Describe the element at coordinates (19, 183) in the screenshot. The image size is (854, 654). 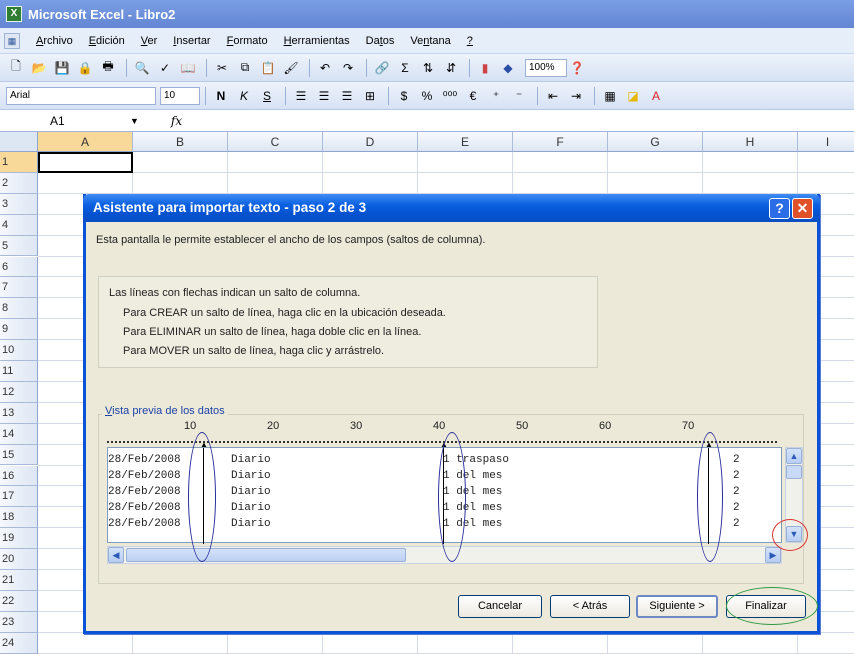
I see `row-header: 2` at that location.